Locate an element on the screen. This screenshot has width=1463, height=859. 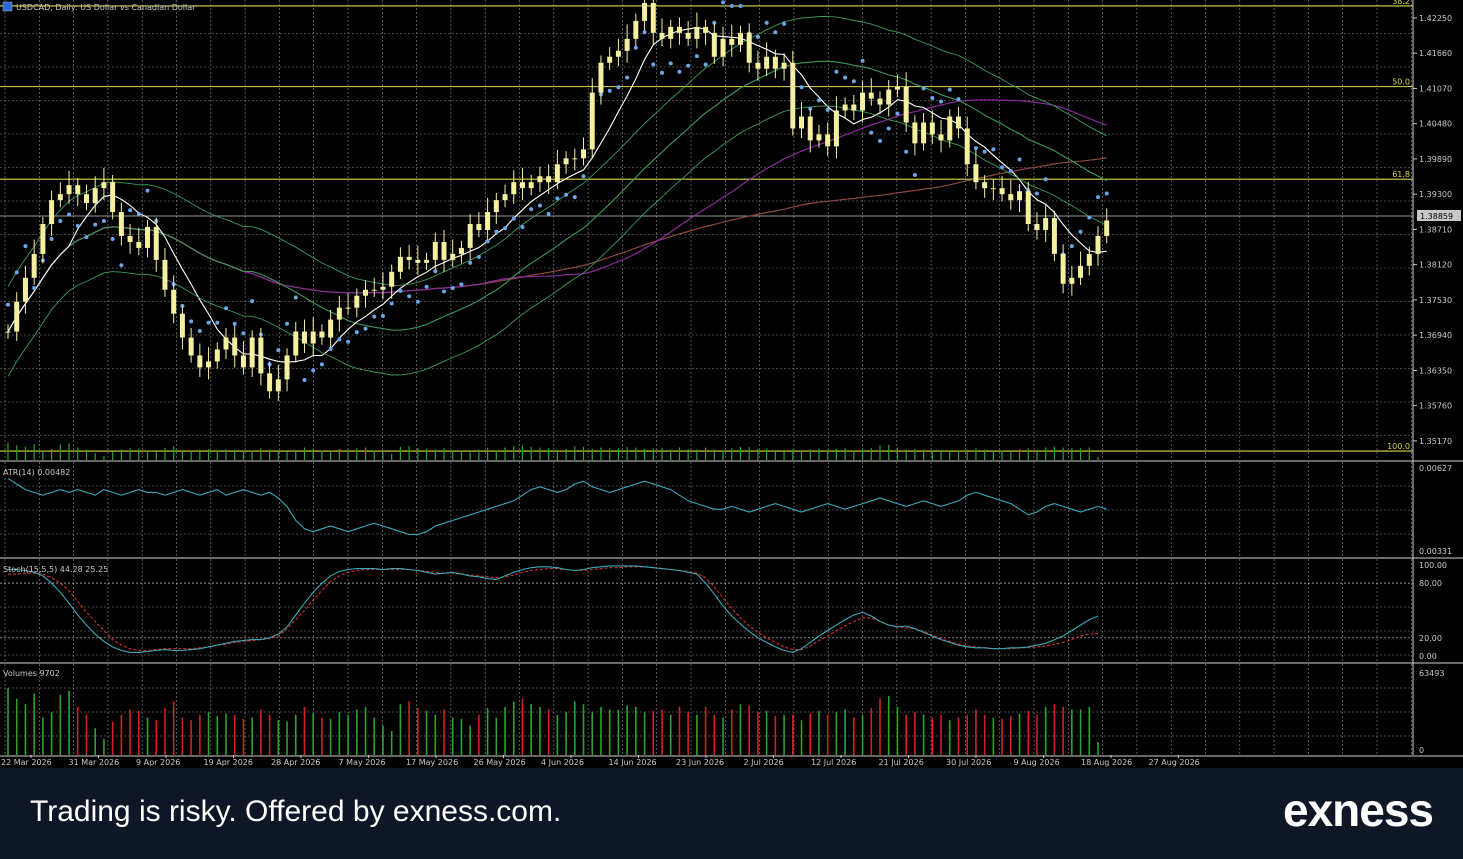
fib-level-label: 38.2 is located at coordinates (1401, 3).